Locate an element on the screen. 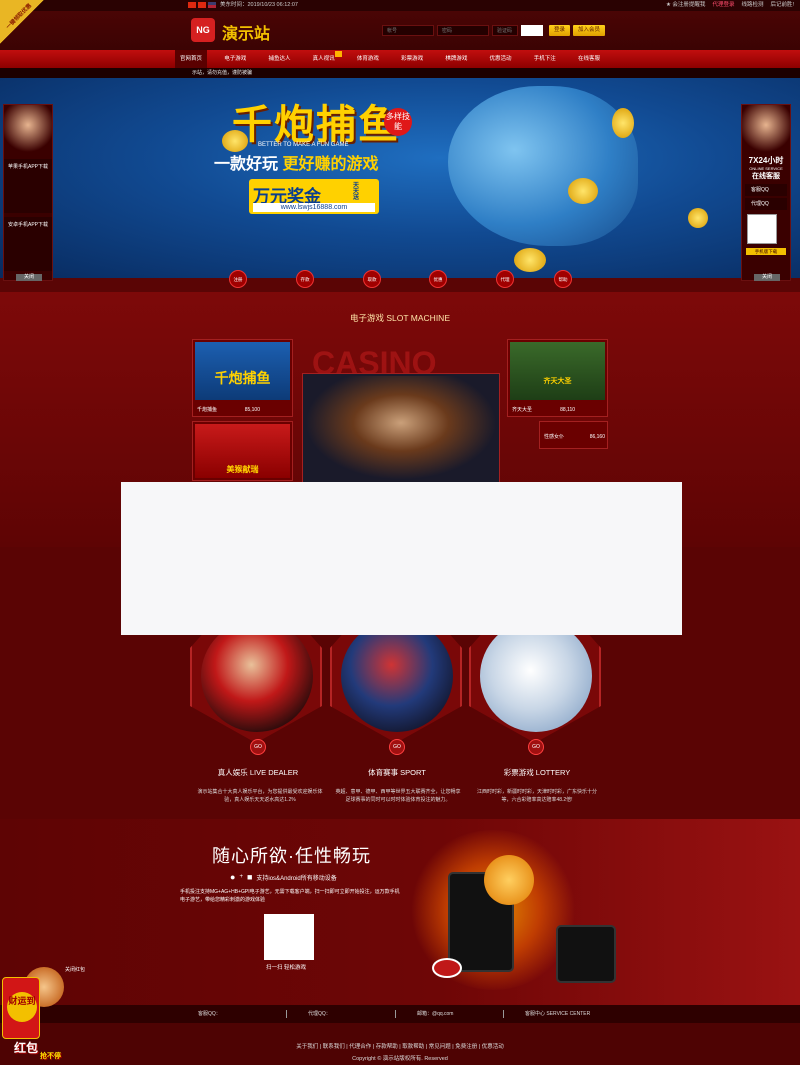  hk-flag-icon is located at coordinates (202, 5).